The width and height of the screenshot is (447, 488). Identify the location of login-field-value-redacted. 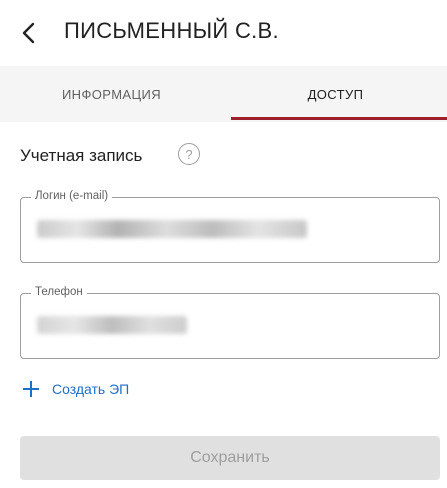
(172, 229).